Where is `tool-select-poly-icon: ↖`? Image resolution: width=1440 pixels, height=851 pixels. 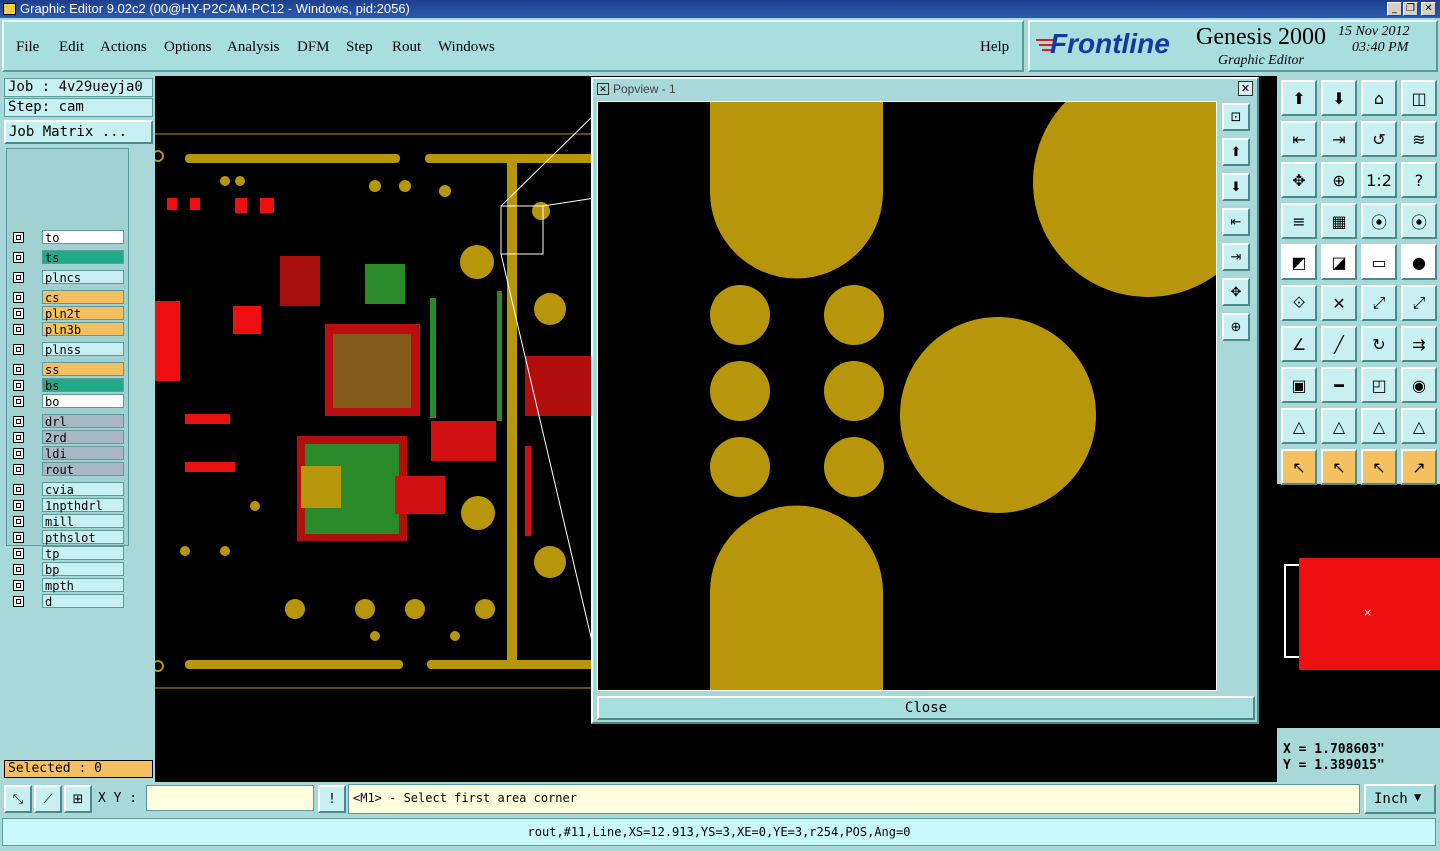
tool-select-poly-icon: ↖ is located at coordinates (1379, 467).